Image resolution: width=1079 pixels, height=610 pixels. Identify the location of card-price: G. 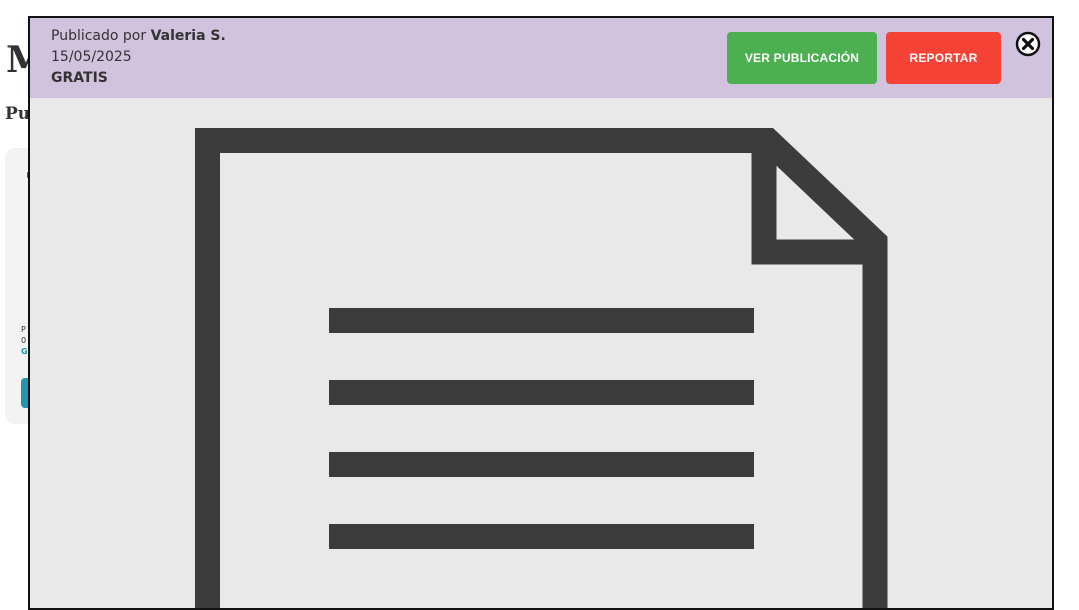
(24, 351).